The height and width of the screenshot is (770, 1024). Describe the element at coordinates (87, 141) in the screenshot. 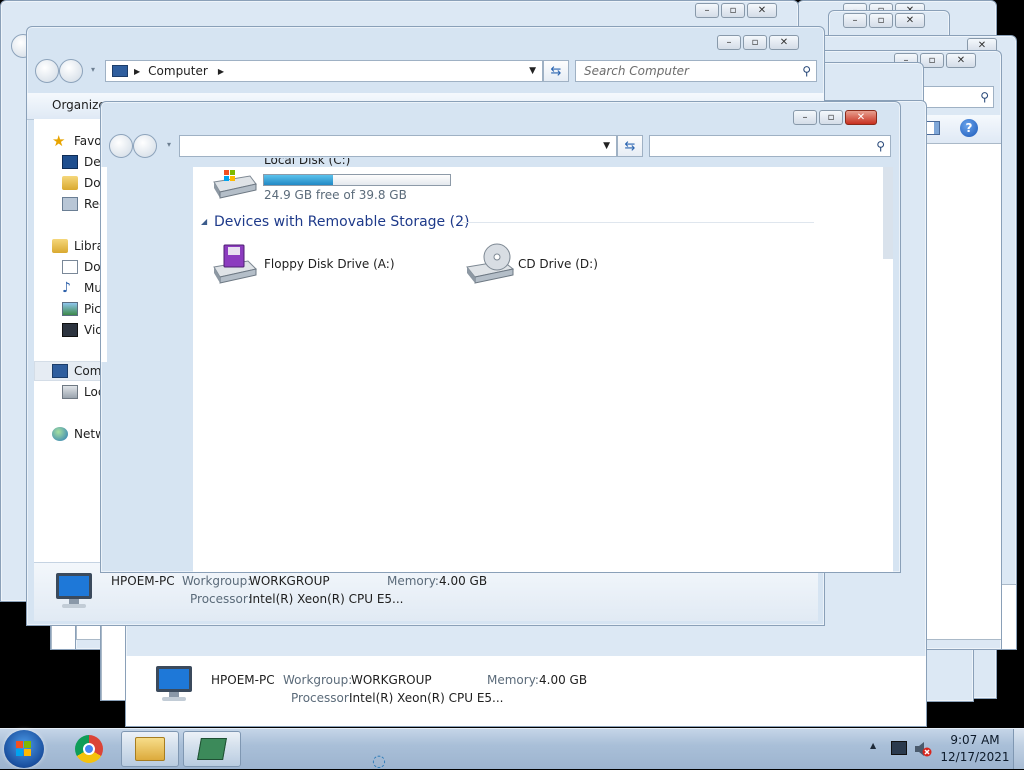

I see `sidebar-item-label: Favorites` at that location.